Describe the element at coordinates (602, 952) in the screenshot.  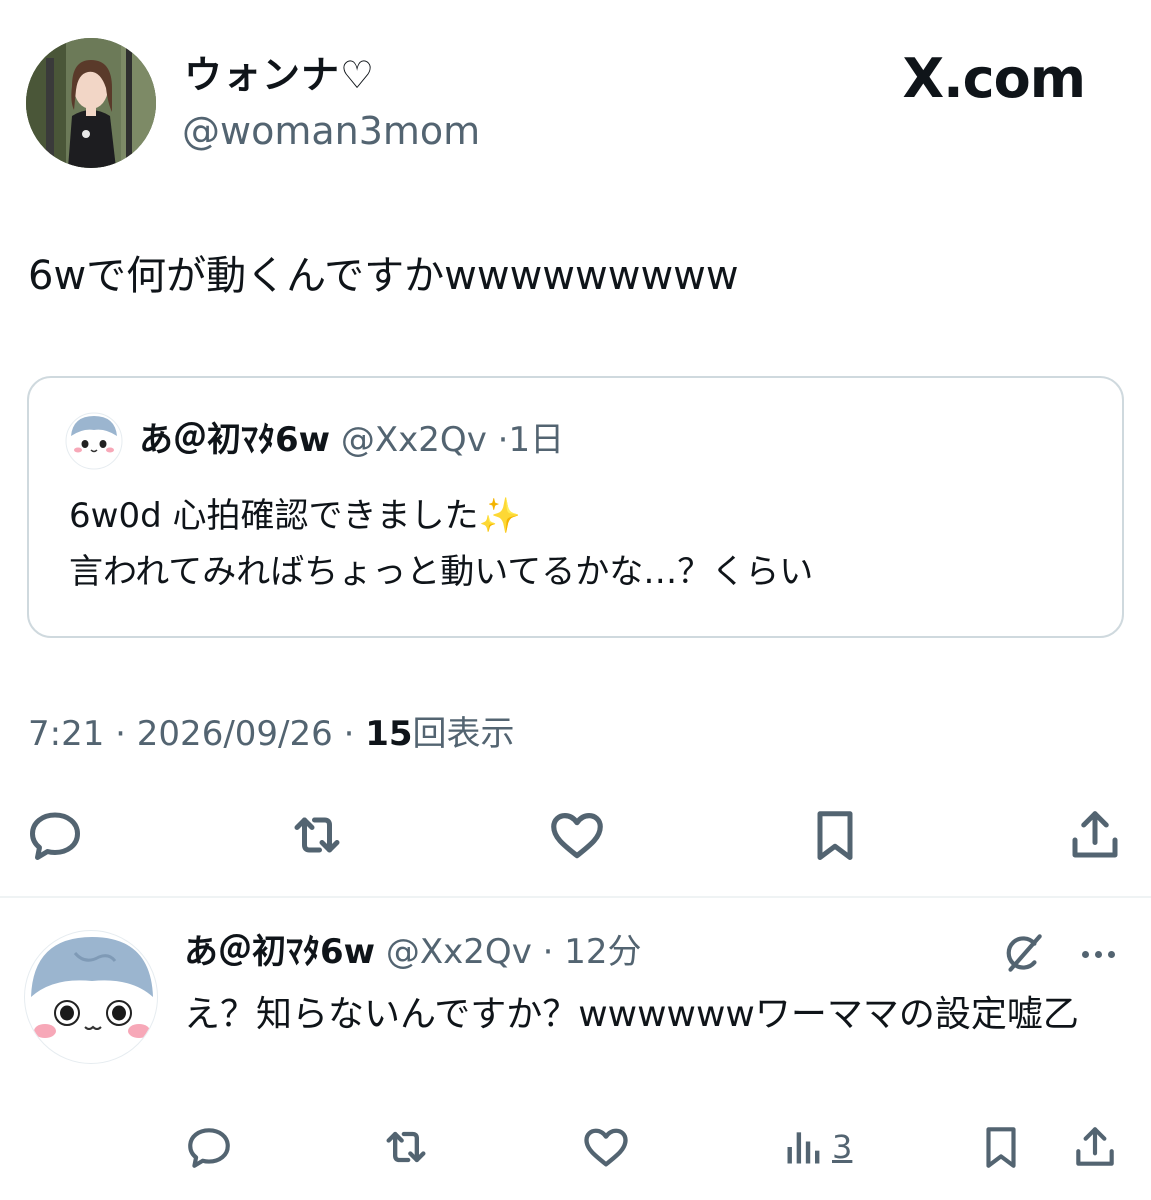
I see `reply-time: 12分` at that location.